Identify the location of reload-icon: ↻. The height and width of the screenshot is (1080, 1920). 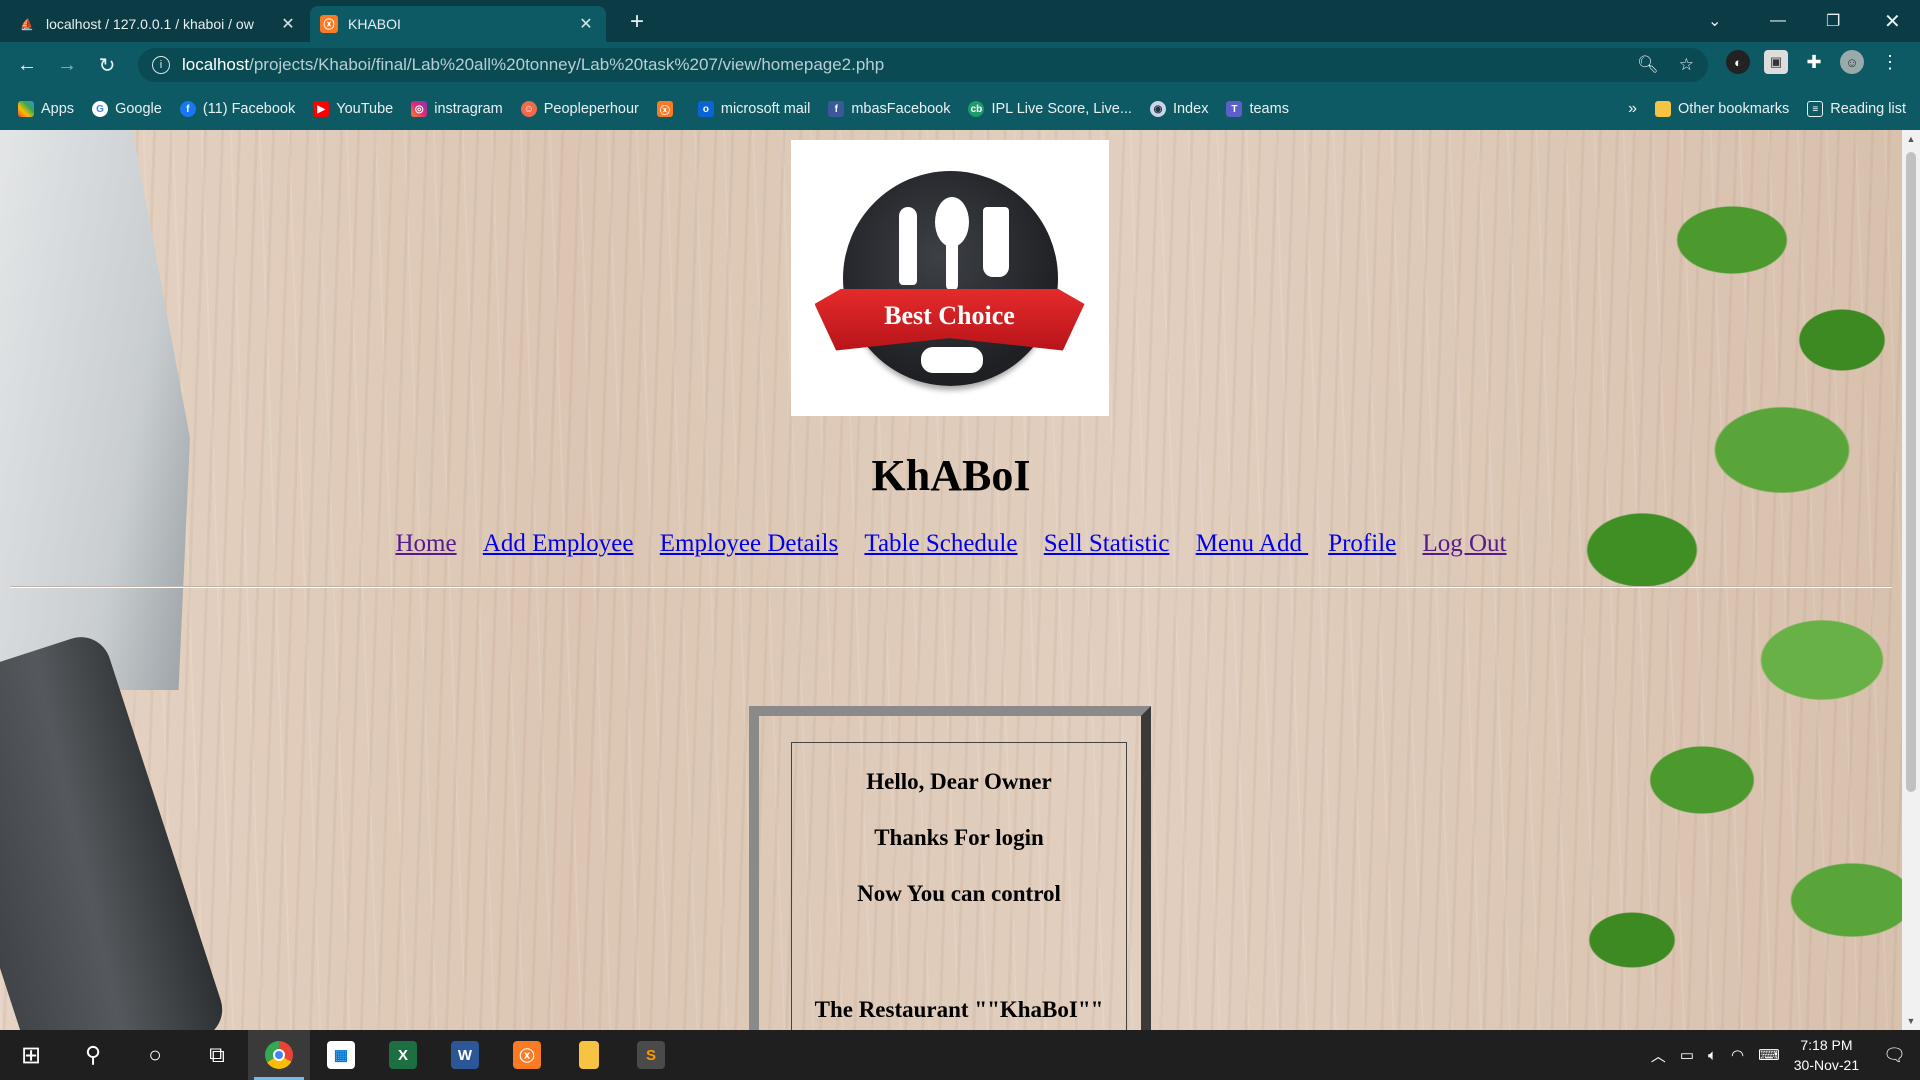
(107, 65).